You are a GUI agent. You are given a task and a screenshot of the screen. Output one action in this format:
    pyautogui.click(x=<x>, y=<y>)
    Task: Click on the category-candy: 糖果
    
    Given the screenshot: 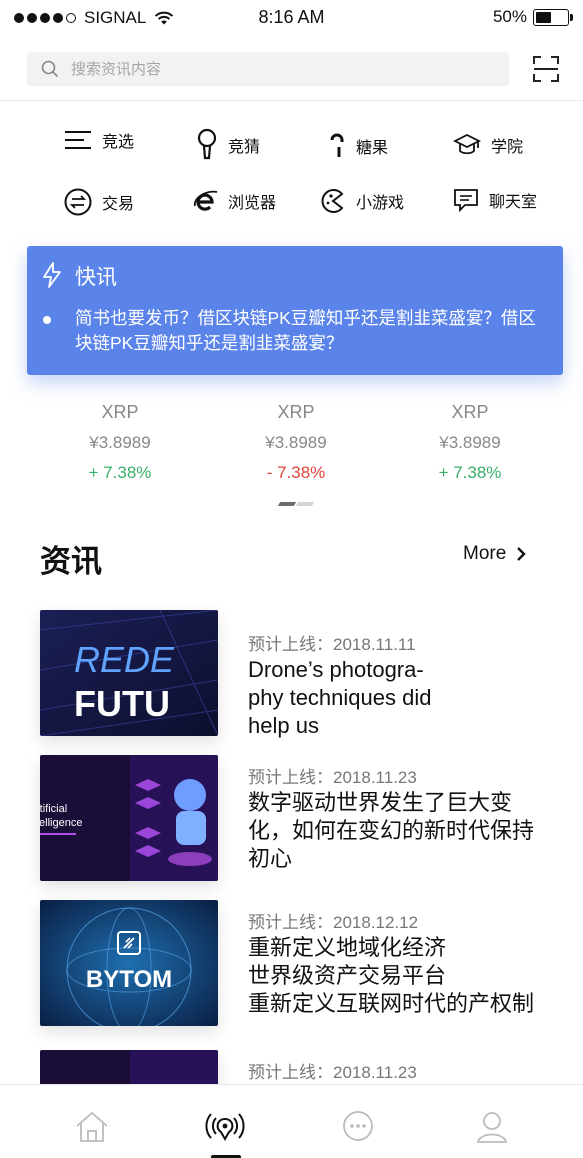 What is the action you would take?
    pyautogui.click(x=358, y=146)
    